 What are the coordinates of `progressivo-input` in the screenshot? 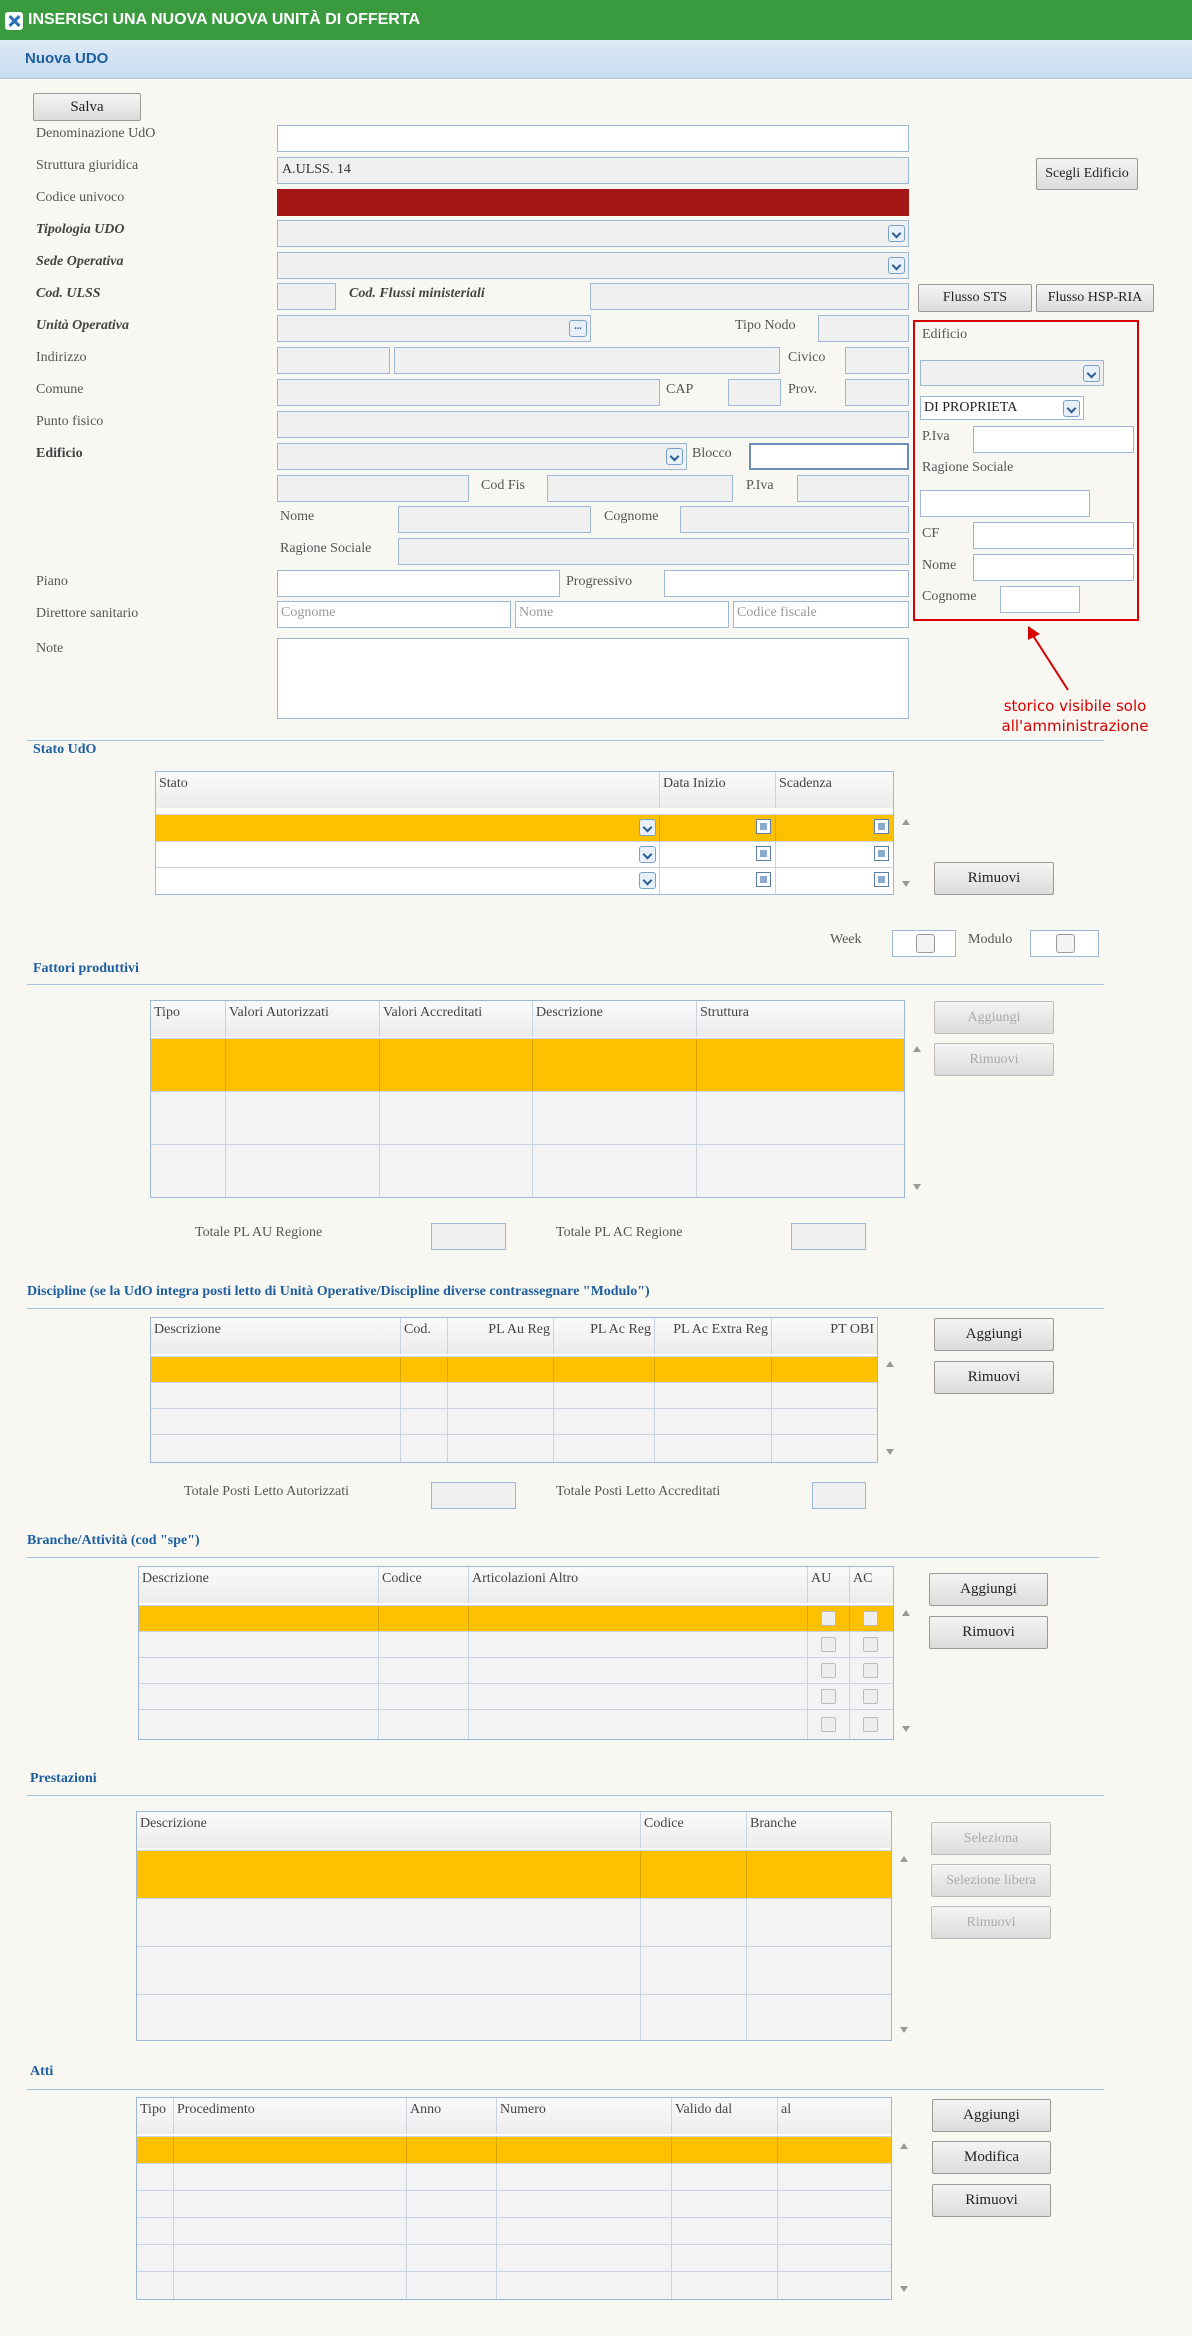 It's located at (786, 583).